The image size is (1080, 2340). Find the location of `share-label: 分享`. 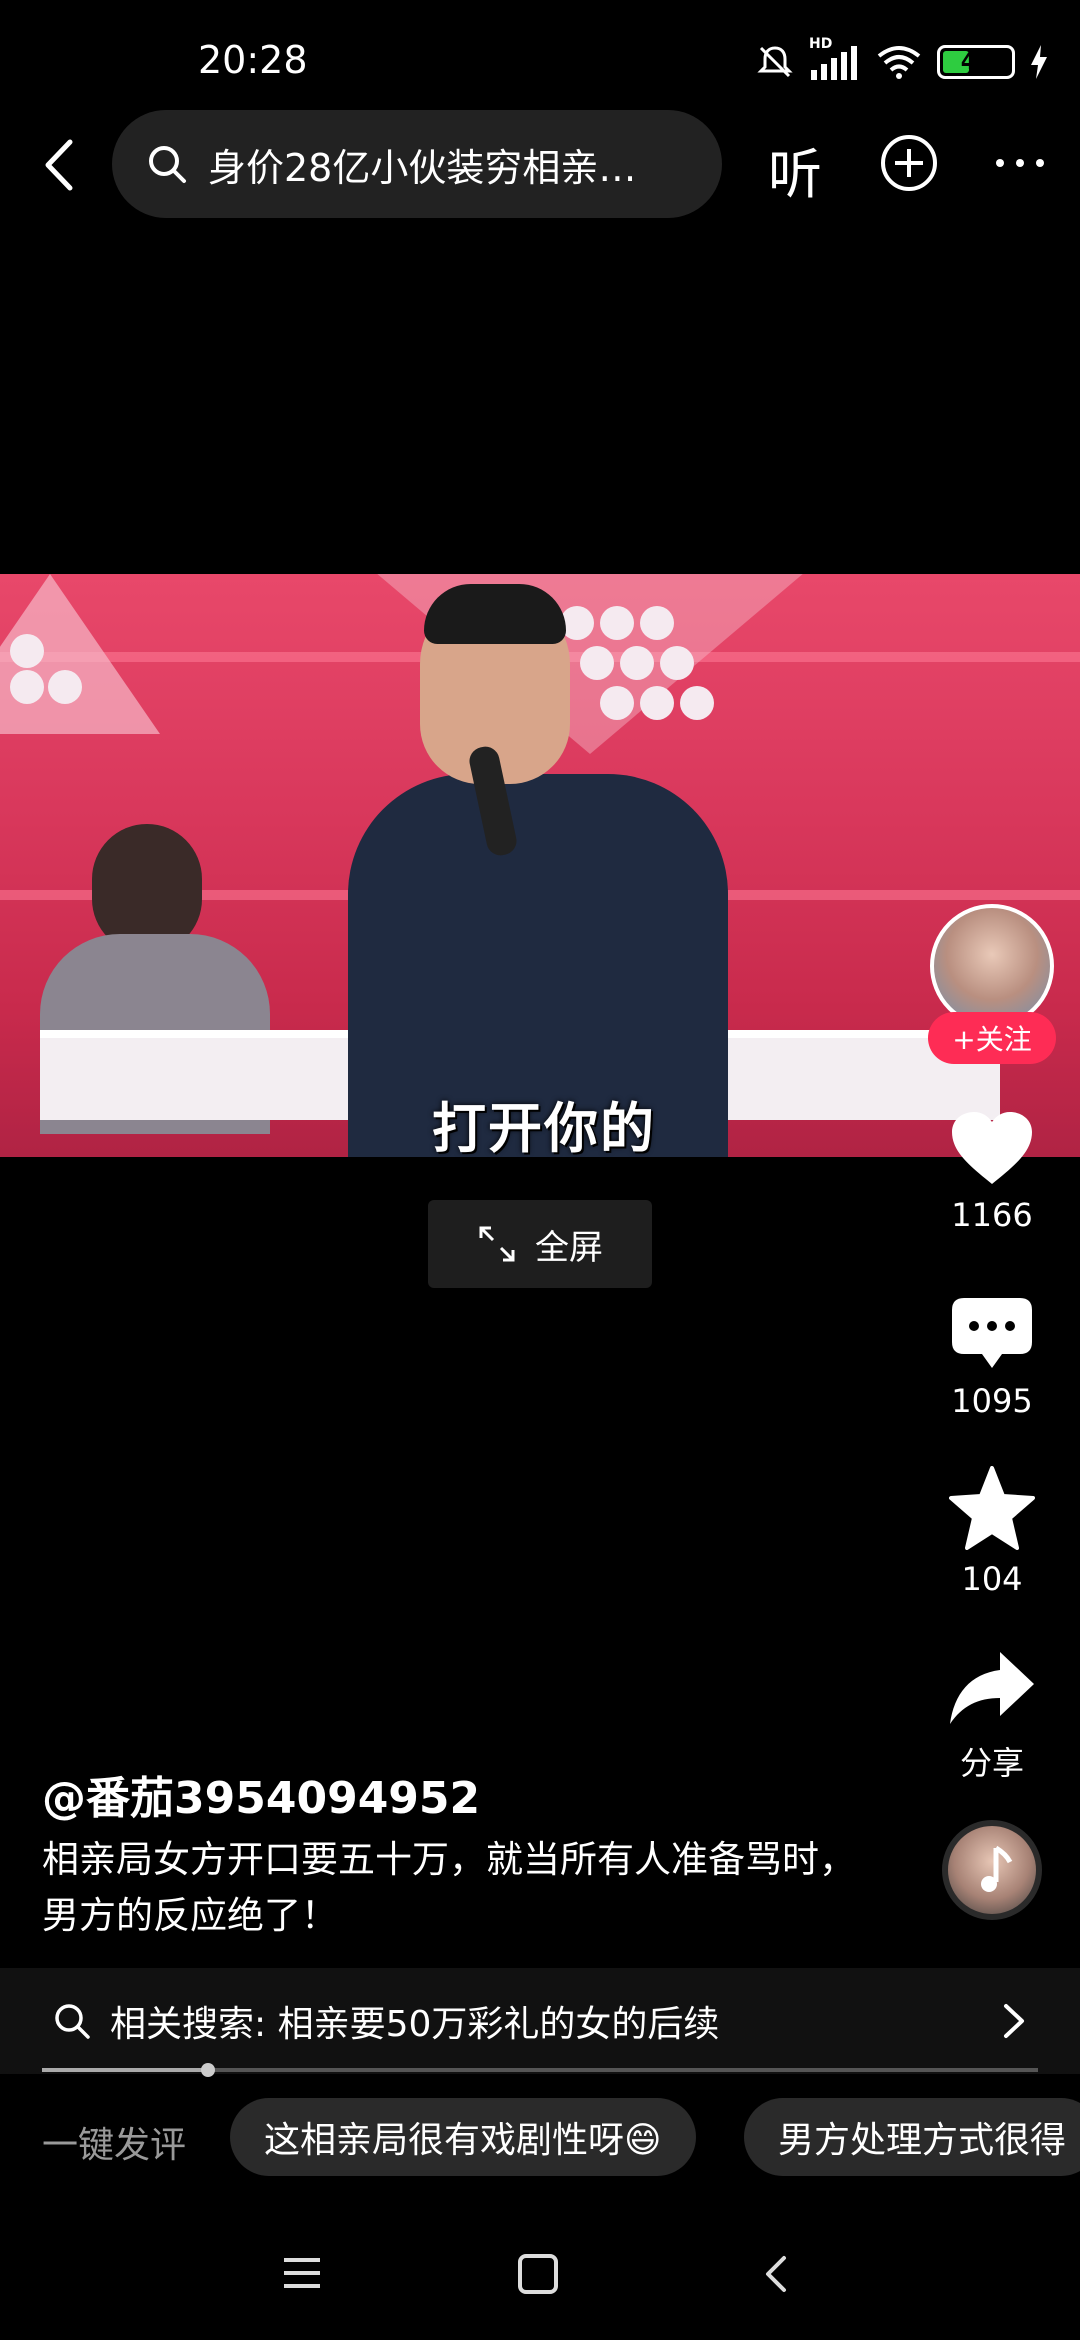

share-label: 分享 is located at coordinates (991, 1763).